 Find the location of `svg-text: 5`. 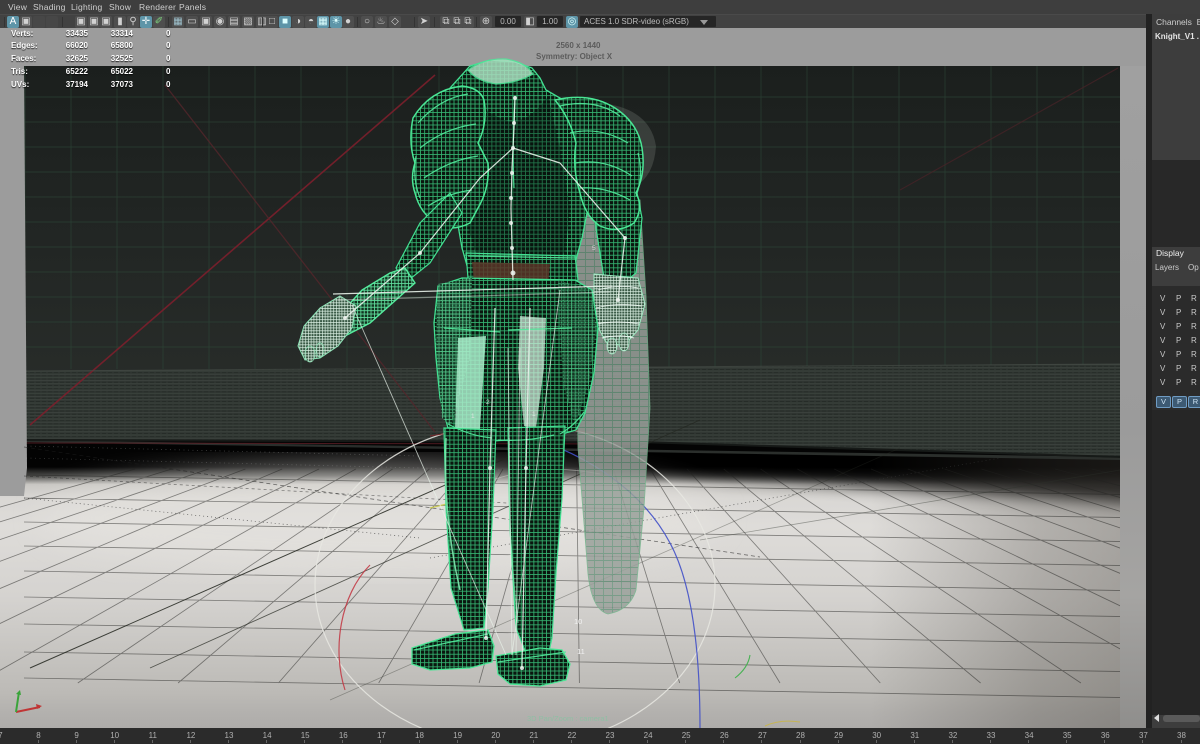

svg-text: 5 is located at coordinates (594, 248).